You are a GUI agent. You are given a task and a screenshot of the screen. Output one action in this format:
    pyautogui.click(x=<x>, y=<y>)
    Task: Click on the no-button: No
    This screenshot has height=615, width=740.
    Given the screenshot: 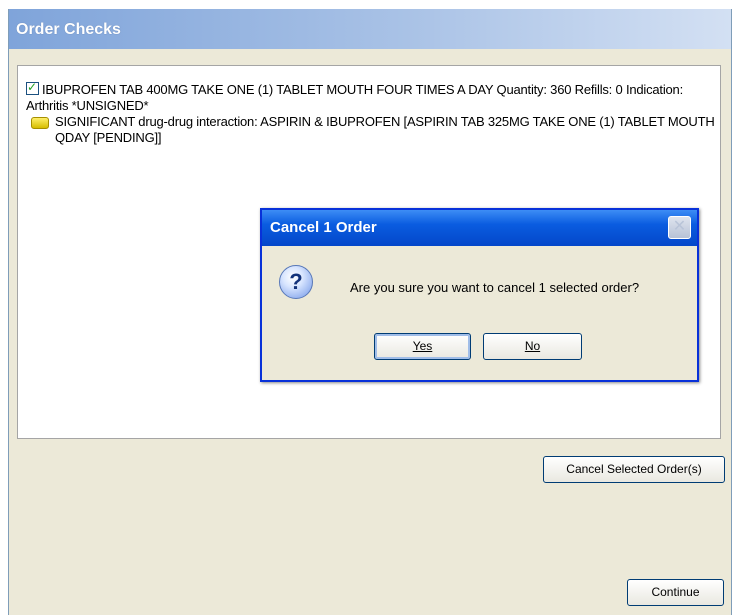 What is the action you would take?
    pyautogui.click(x=532, y=346)
    